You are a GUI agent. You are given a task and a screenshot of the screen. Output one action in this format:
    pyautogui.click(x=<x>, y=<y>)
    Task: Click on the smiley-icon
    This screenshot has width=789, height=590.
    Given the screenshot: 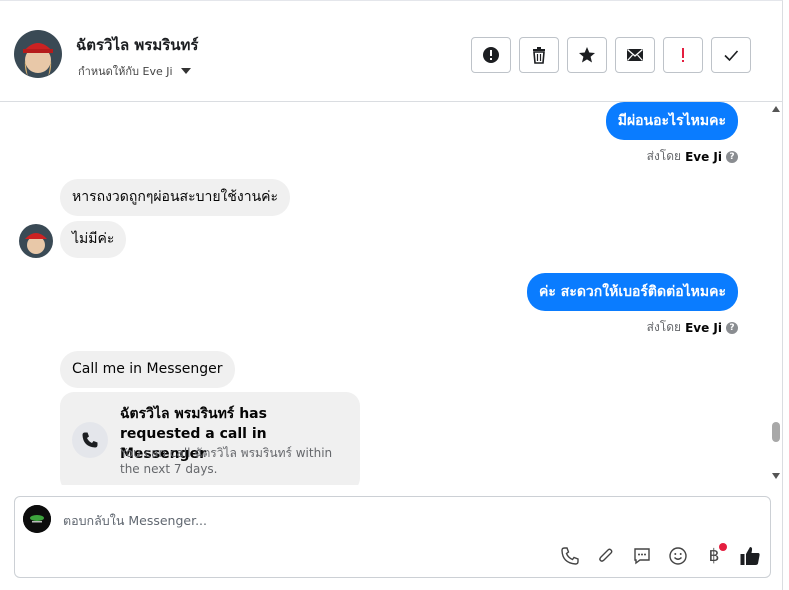 What is the action you would take?
    pyautogui.click(x=678, y=556)
    